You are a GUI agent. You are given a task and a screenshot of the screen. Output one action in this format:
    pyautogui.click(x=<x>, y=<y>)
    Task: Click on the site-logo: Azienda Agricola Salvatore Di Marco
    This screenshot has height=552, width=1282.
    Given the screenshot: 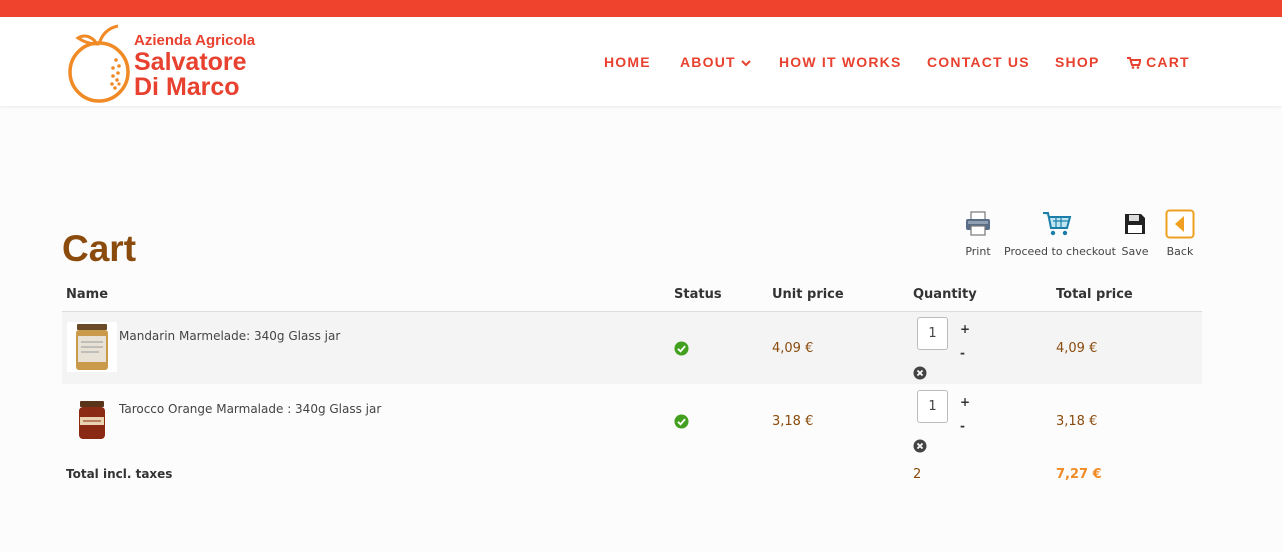 What is the action you would take?
    pyautogui.click(x=166, y=63)
    